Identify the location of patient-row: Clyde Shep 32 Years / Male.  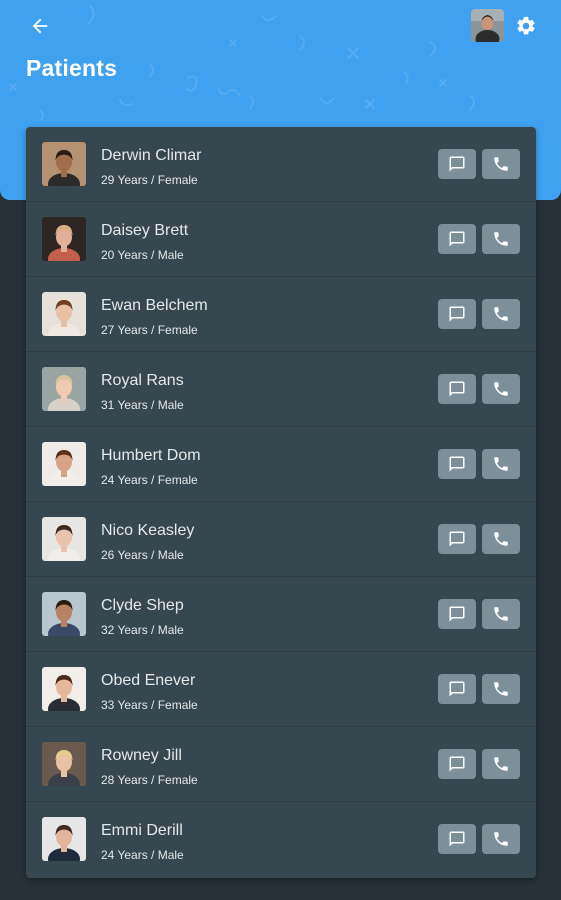
(281, 614).